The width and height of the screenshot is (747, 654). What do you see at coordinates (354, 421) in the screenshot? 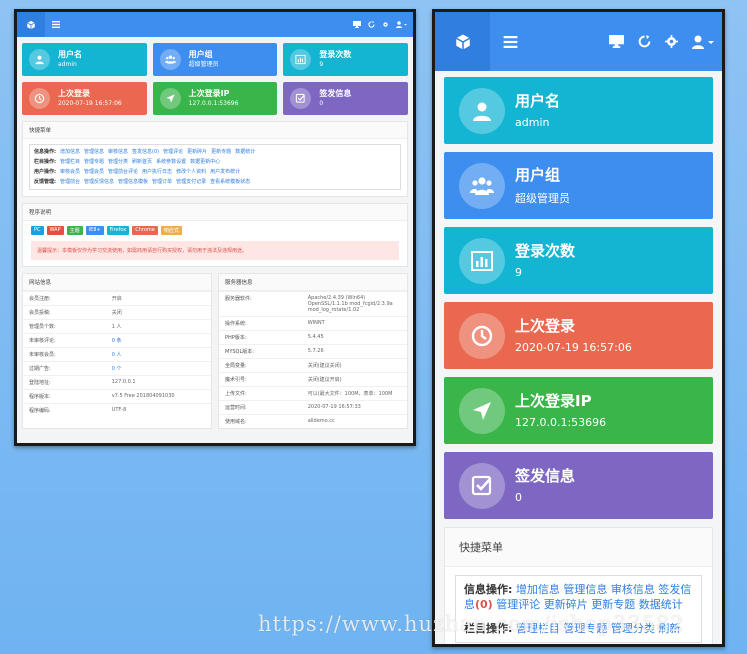
I see `row-value: alldemo.cc` at bounding box center [354, 421].